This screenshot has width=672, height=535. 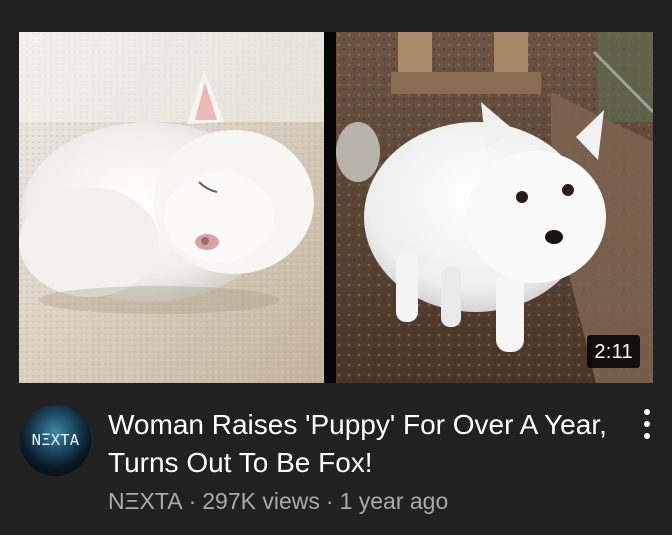 I want to click on channel-name: NΞXTA, so click(x=145, y=501).